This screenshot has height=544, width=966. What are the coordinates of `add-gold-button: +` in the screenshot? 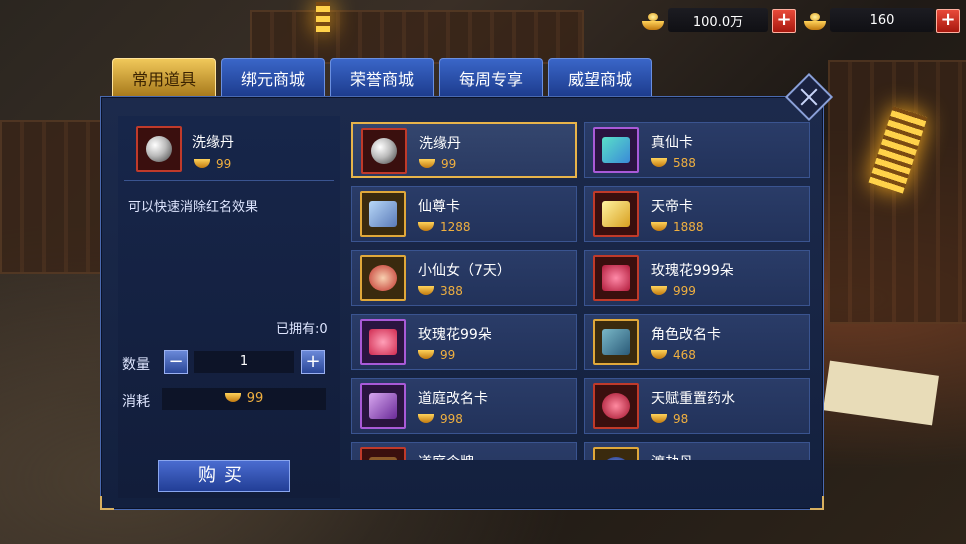 It's located at (784, 21).